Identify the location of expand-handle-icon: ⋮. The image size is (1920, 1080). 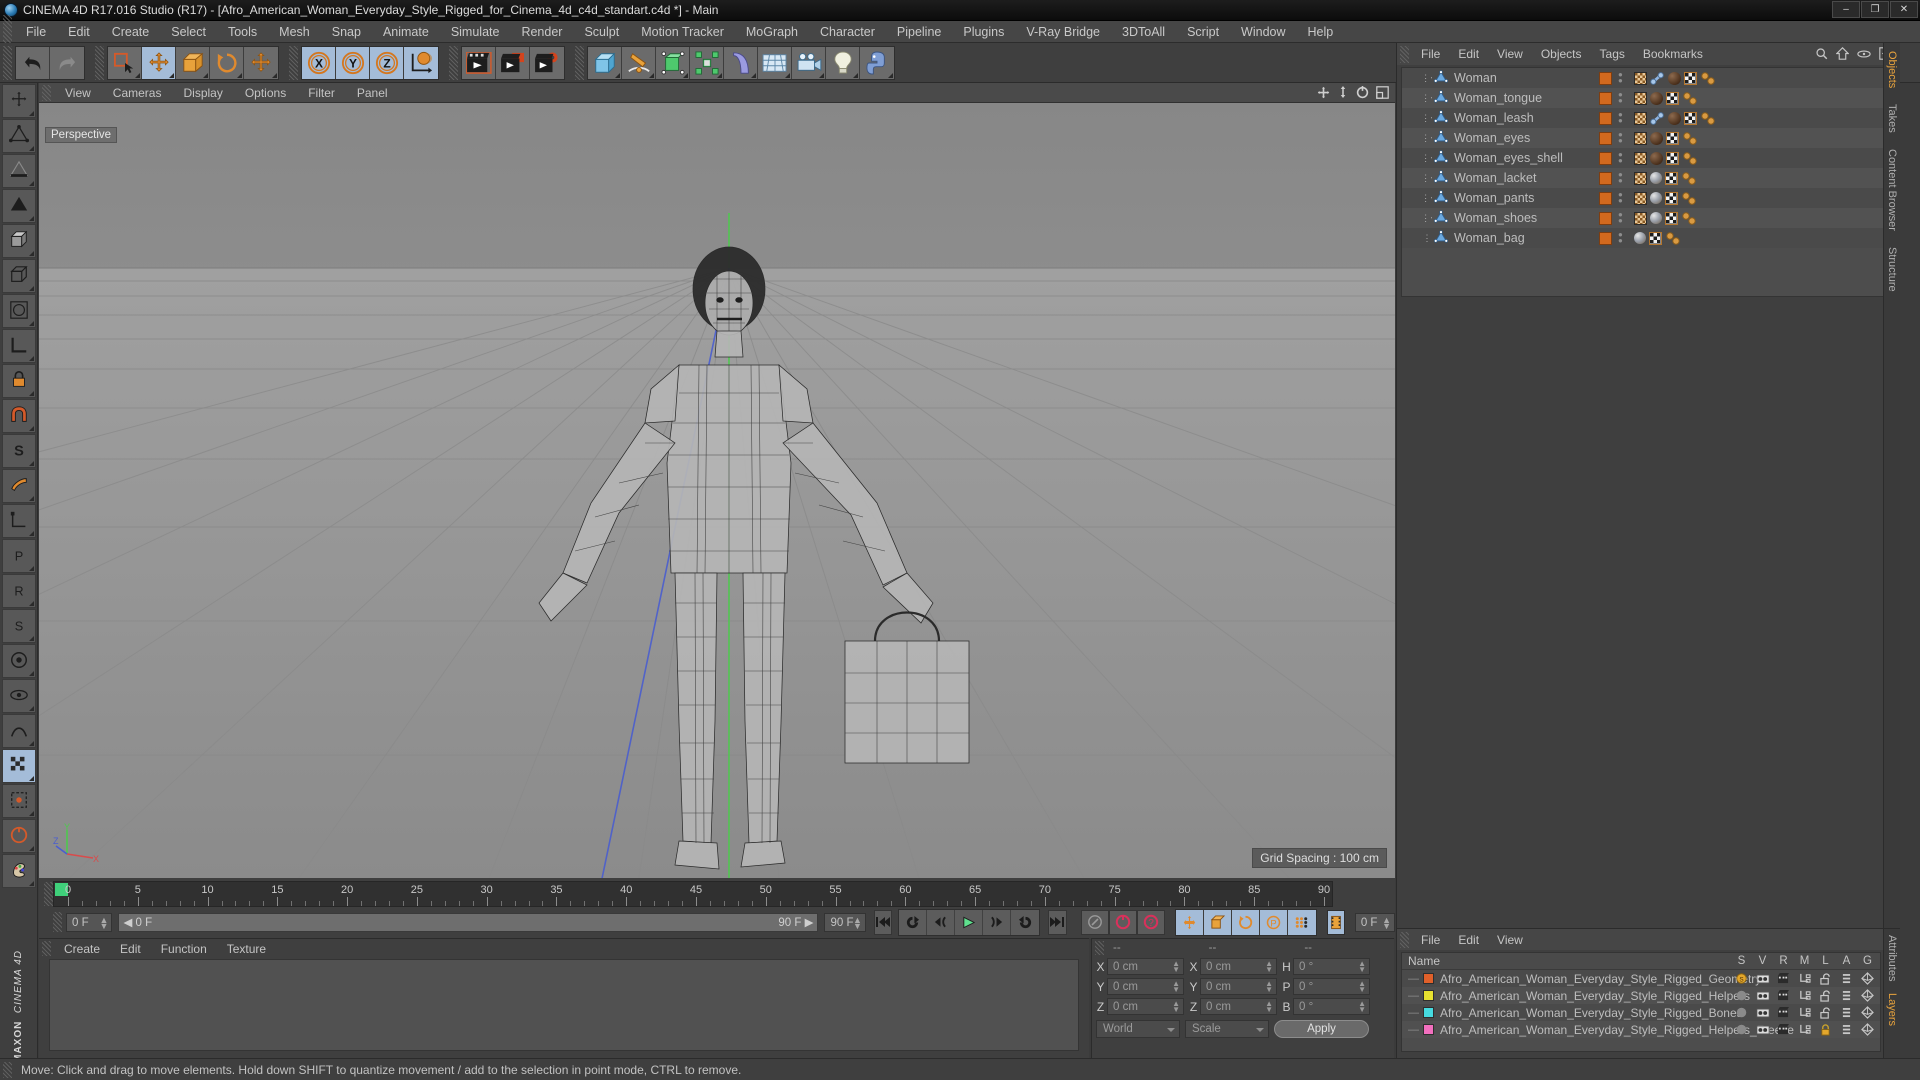
(1427, 238).